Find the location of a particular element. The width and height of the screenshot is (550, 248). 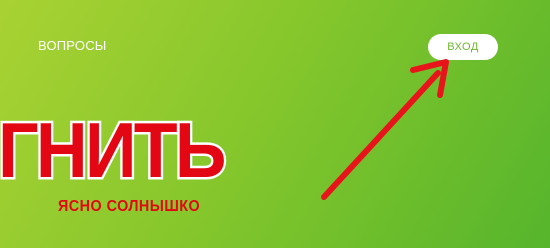

nav-link-questions: ВОПРОСЫ is located at coordinates (72, 45).